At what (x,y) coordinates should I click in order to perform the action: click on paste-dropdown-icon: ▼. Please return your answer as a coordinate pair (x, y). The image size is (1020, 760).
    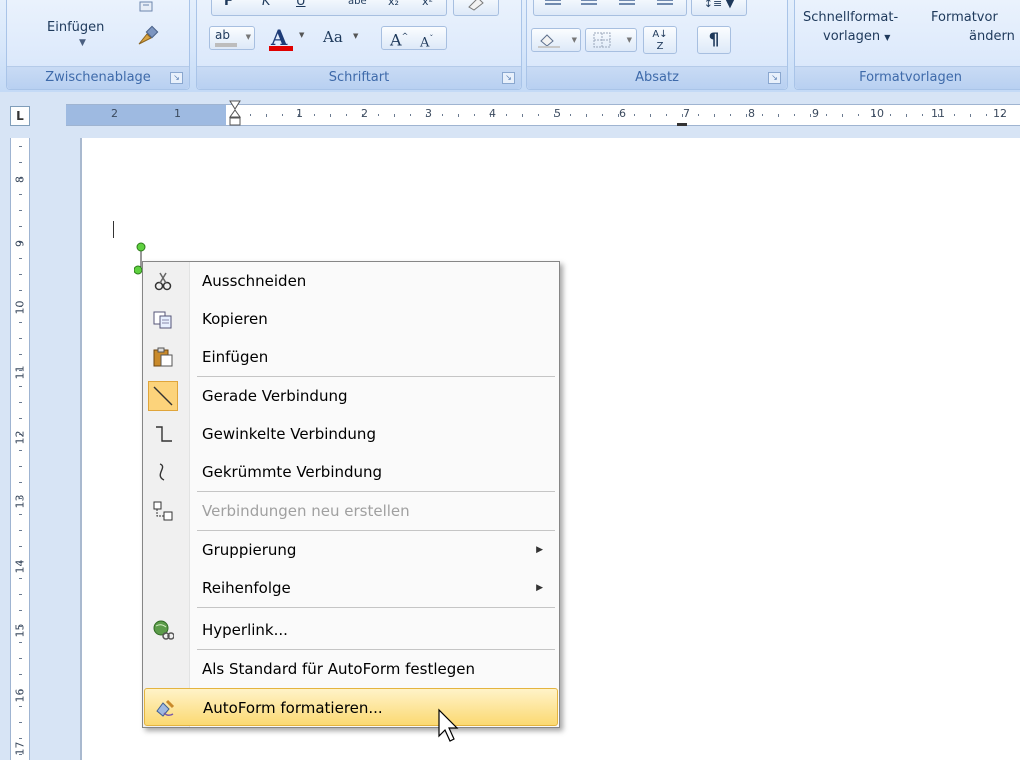
    Looking at the image, I should click on (82, 43).